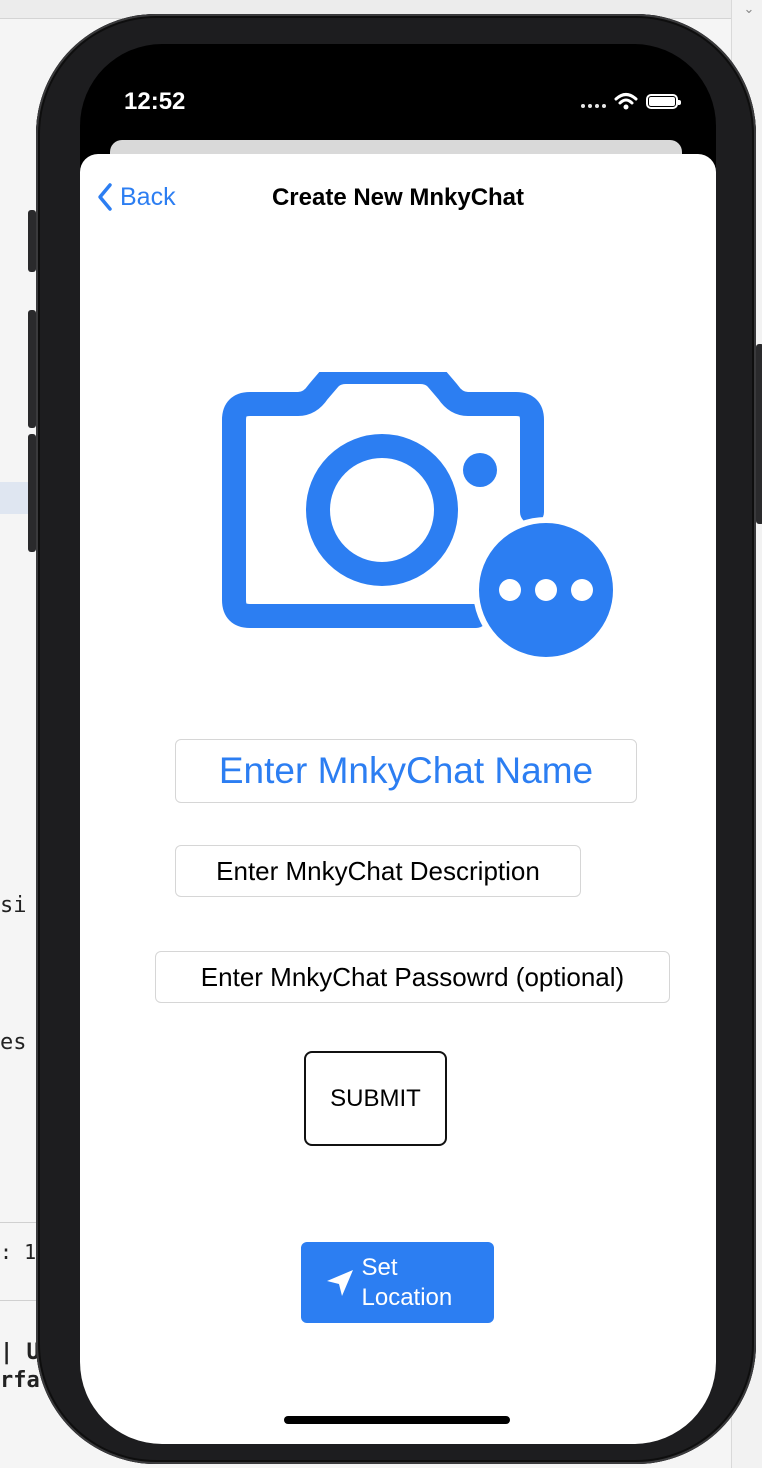  What do you see at coordinates (32, 241) in the screenshot?
I see `mute-switch` at bounding box center [32, 241].